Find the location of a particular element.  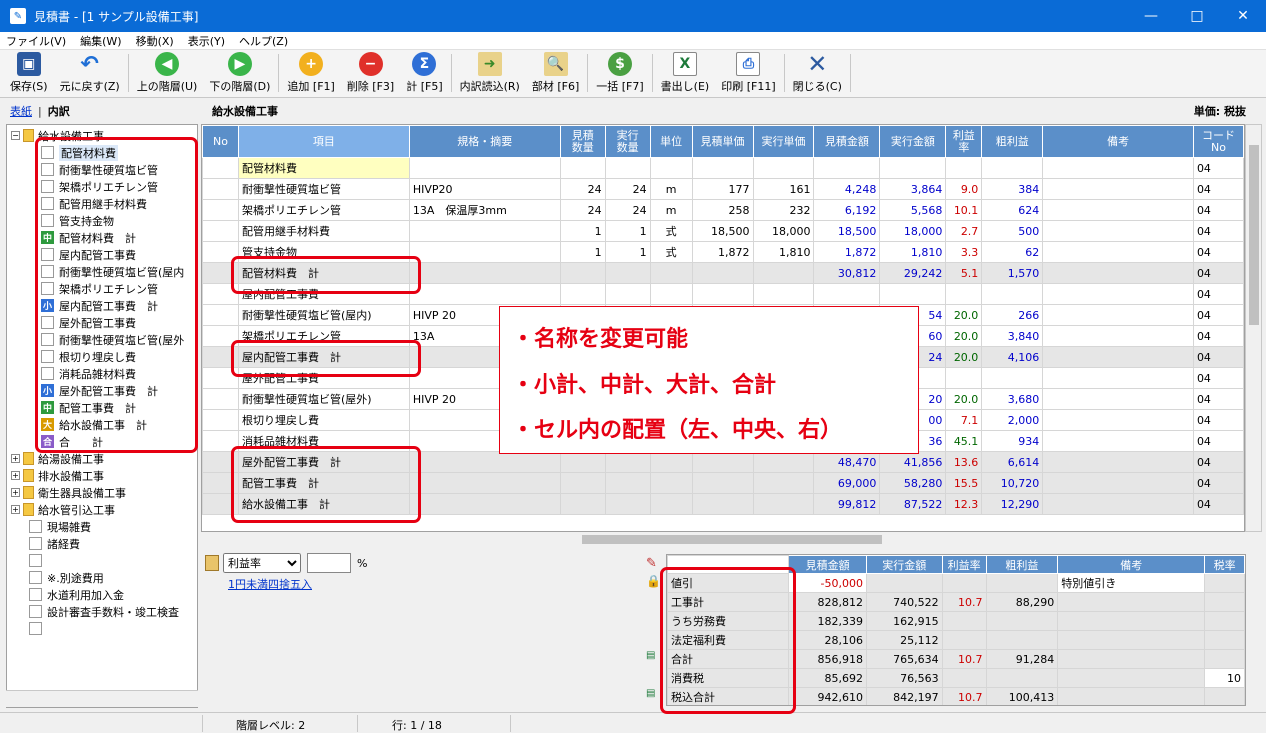

grid-cell-pa: 232 is located at coordinates (783, 210).